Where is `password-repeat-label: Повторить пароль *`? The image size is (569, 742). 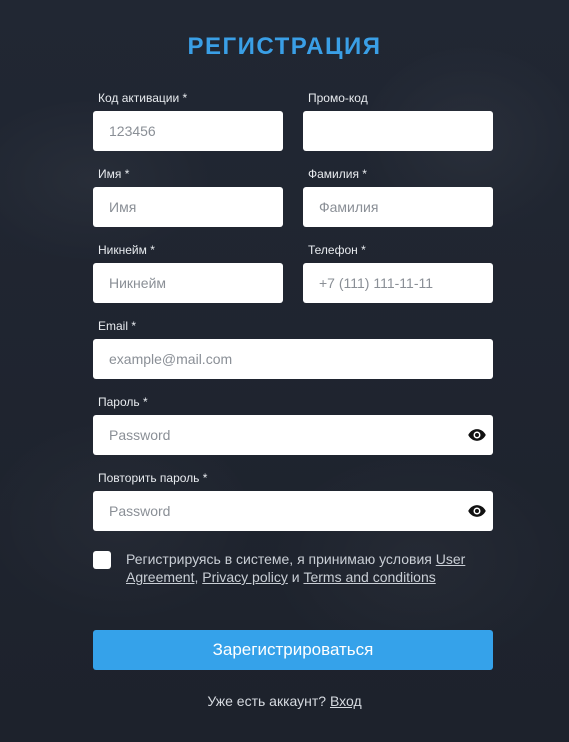 password-repeat-label: Повторить пароль * is located at coordinates (153, 478).